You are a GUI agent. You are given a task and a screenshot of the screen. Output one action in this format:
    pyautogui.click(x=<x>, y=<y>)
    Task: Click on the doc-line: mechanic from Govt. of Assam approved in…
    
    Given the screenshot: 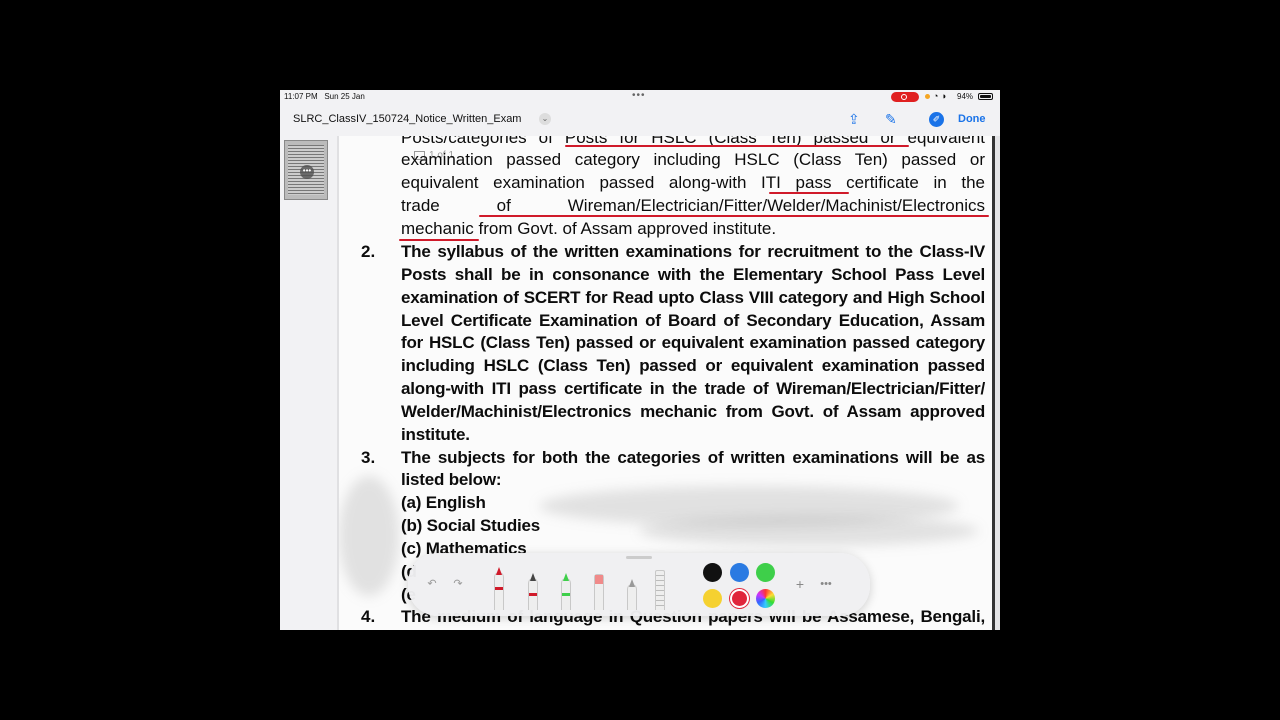 What is the action you would take?
    pyautogui.click(x=589, y=228)
    